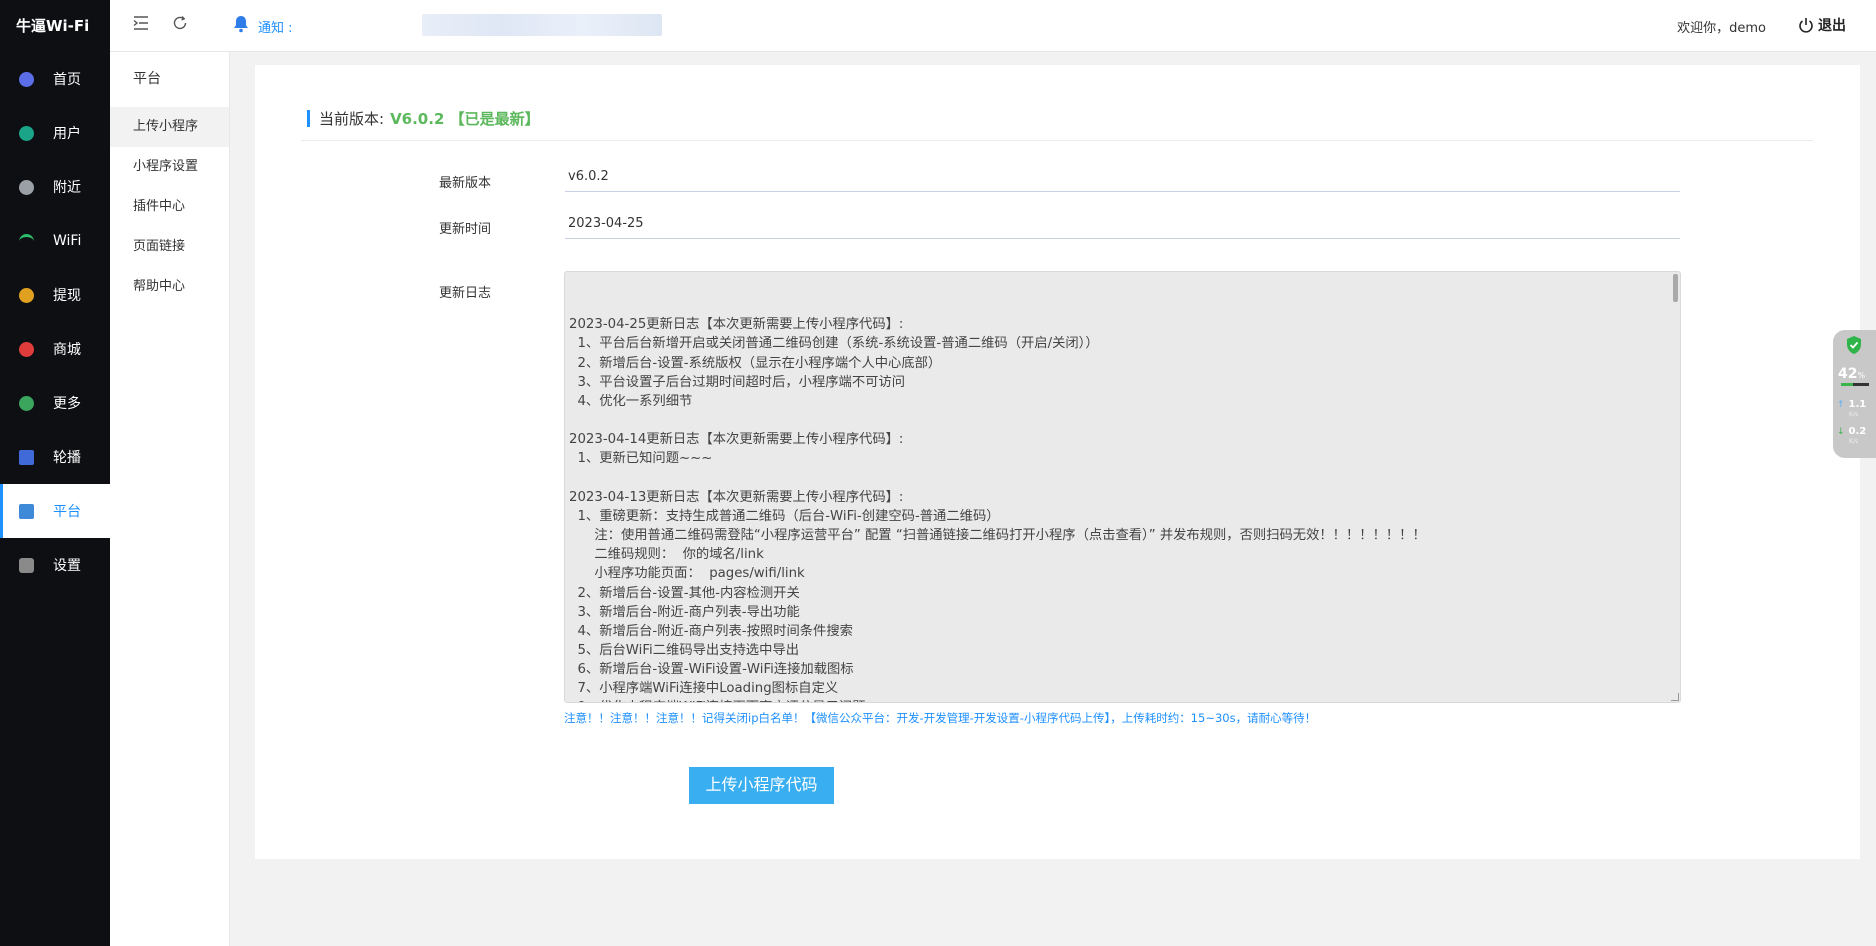 The image size is (1876, 946). What do you see at coordinates (141, 25) in the screenshot?
I see `menu-collapse-icon` at bounding box center [141, 25].